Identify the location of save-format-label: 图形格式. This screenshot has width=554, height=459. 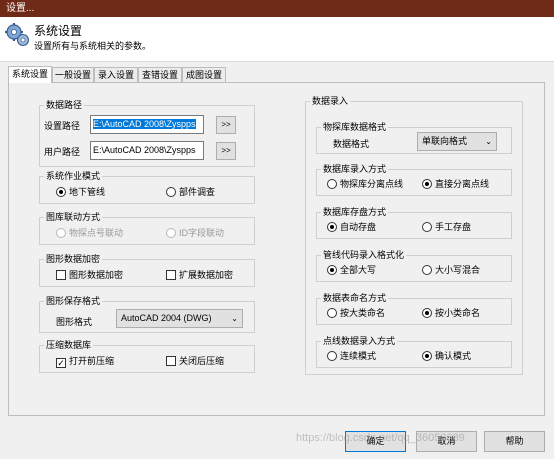
(74, 322).